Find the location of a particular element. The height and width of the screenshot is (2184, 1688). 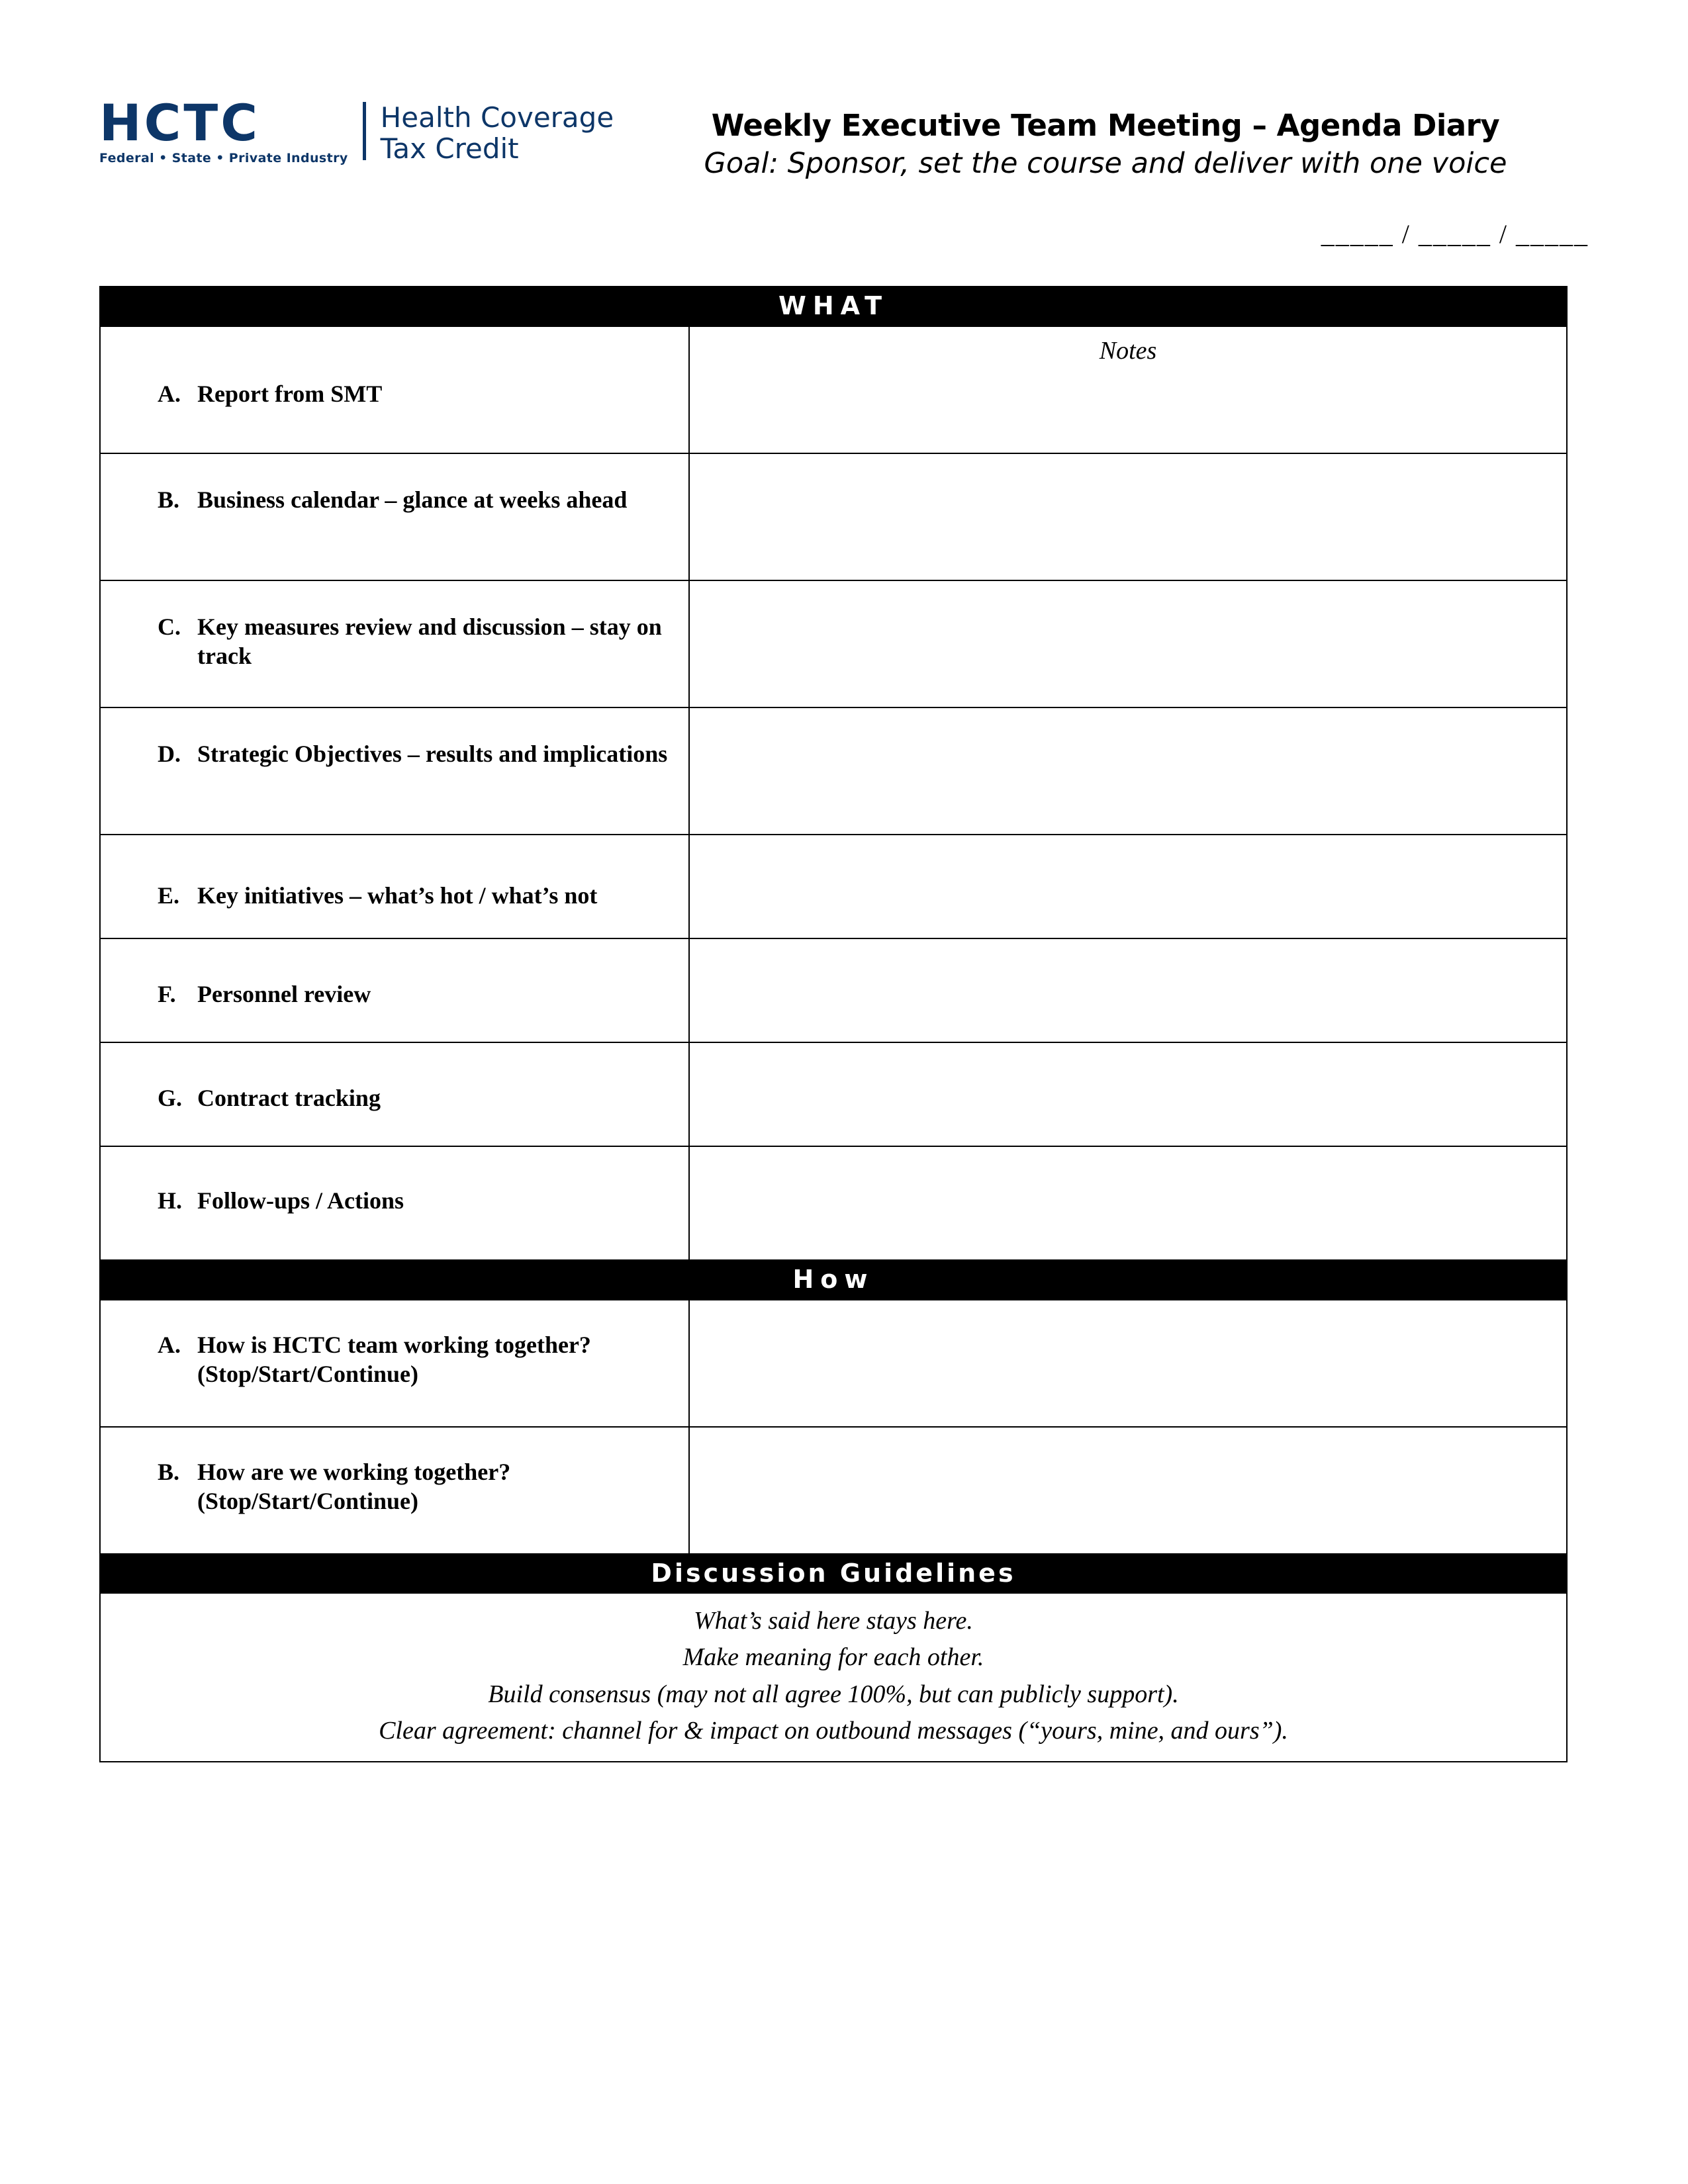

agenda-item-letter: G. is located at coordinates (170, 1097).